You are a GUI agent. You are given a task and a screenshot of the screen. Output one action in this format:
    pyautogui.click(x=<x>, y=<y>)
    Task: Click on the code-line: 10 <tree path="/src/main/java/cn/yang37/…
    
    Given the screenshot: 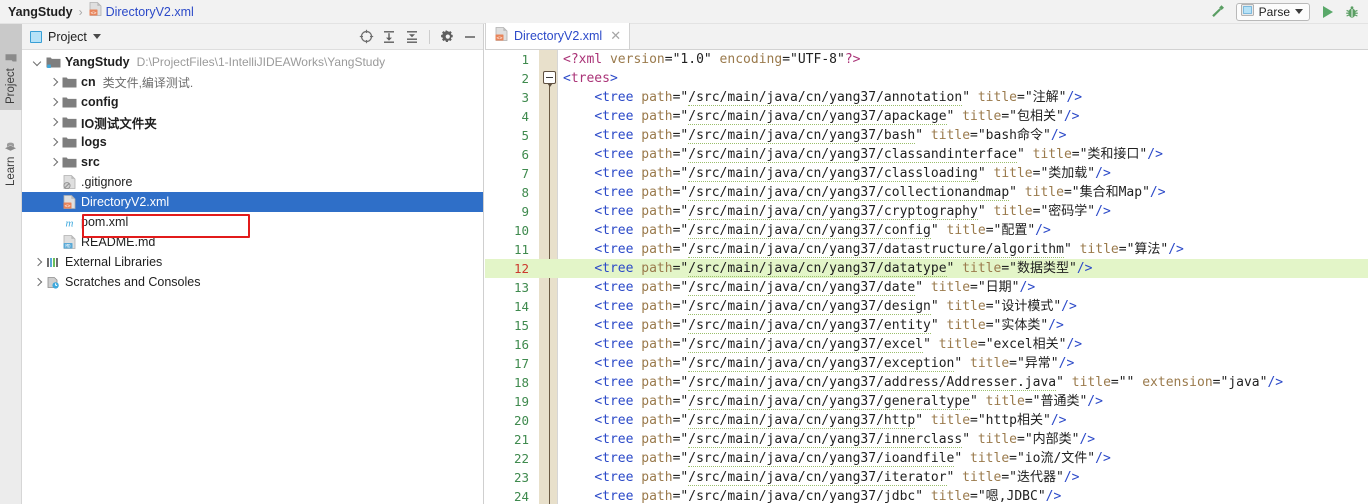 What is the action you would take?
    pyautogui.click(x=926, y=230)
    